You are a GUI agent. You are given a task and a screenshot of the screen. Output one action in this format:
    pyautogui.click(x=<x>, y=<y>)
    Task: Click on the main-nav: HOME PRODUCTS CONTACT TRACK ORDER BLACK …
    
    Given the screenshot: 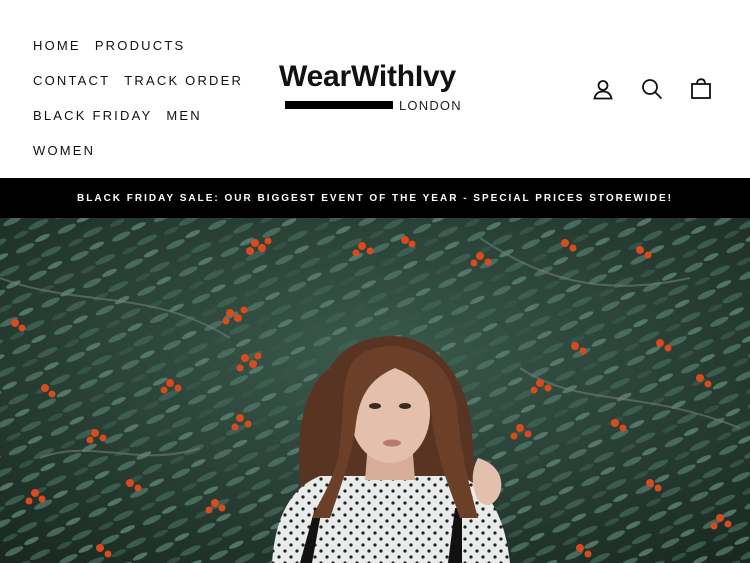 What is the action you would take?
    pyautogui.click(x=158, y=98)
    